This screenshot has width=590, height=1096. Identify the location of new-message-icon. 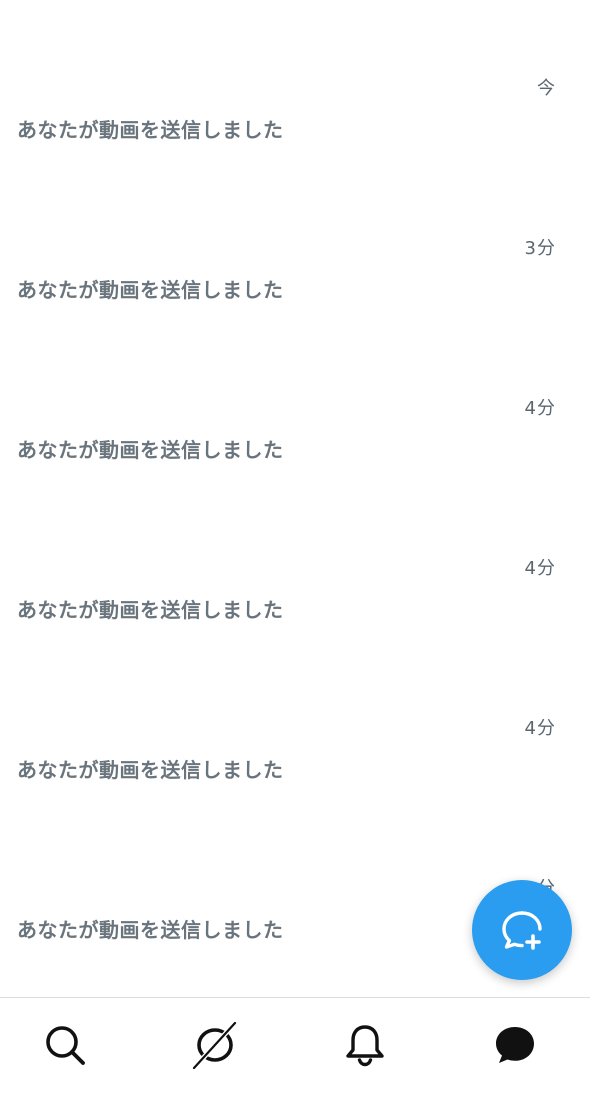
(522, 930).